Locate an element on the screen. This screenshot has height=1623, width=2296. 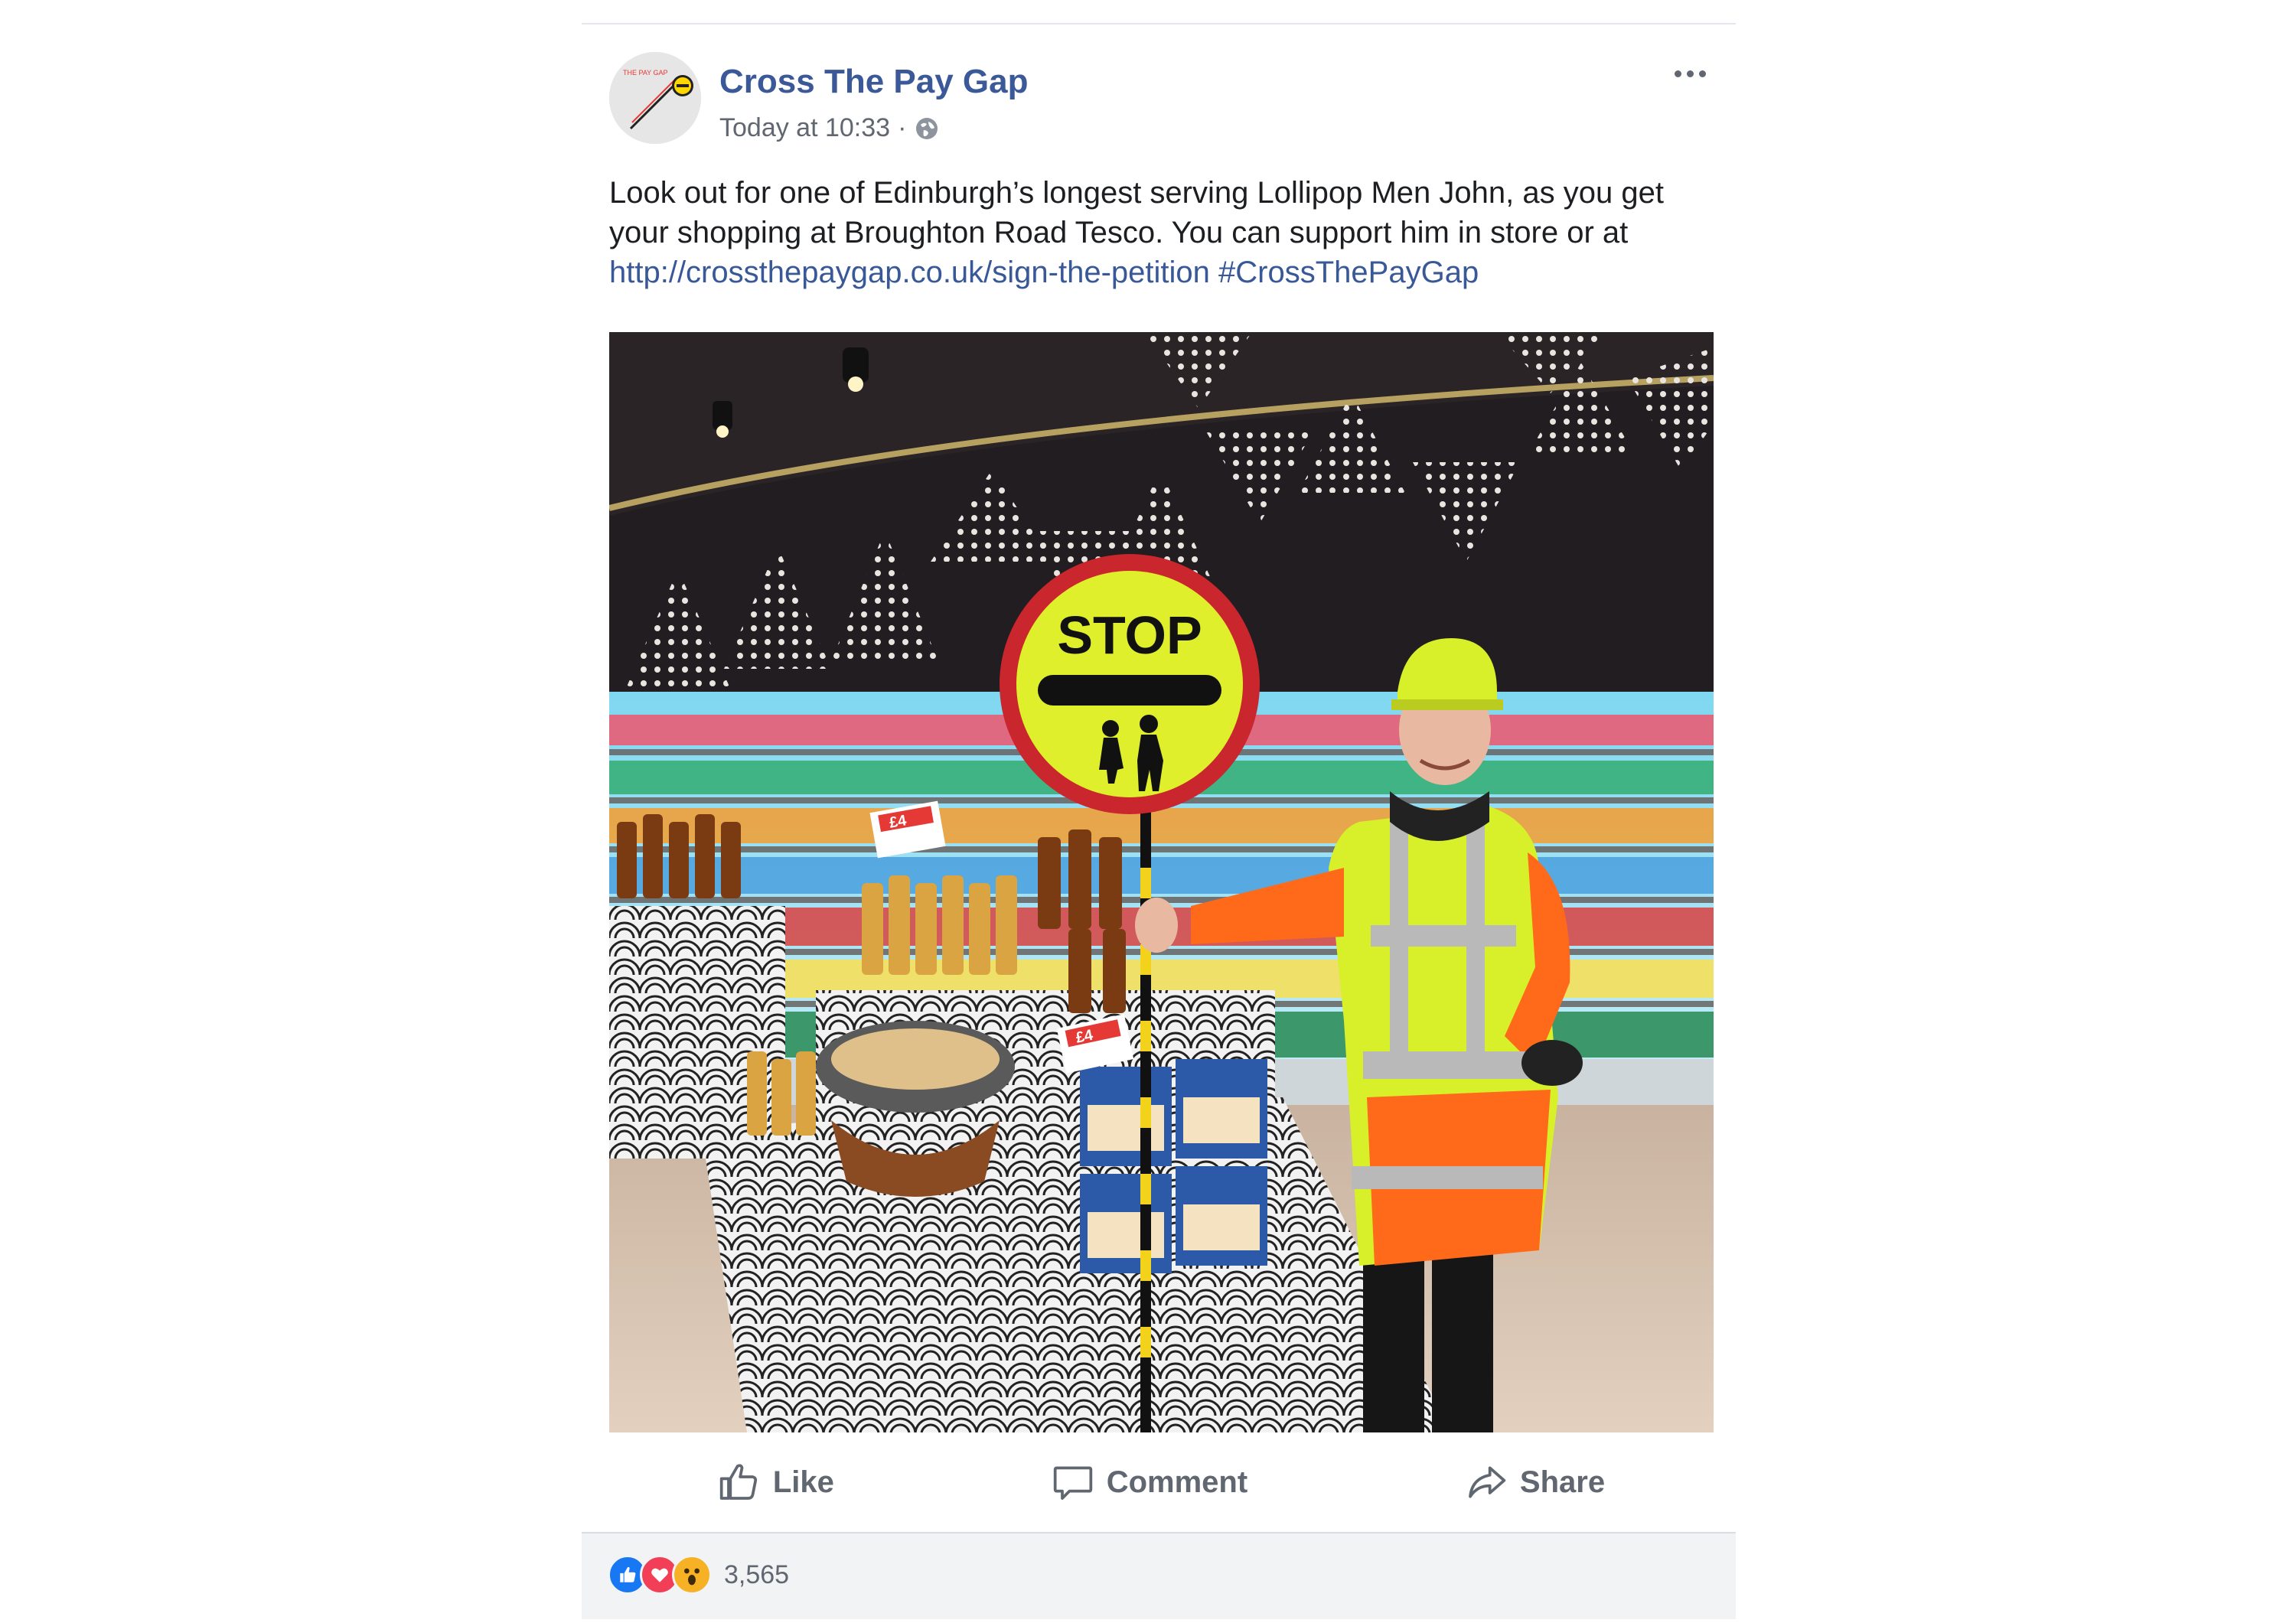
share-arrow-icon is located at coordinates (1487, 1482).